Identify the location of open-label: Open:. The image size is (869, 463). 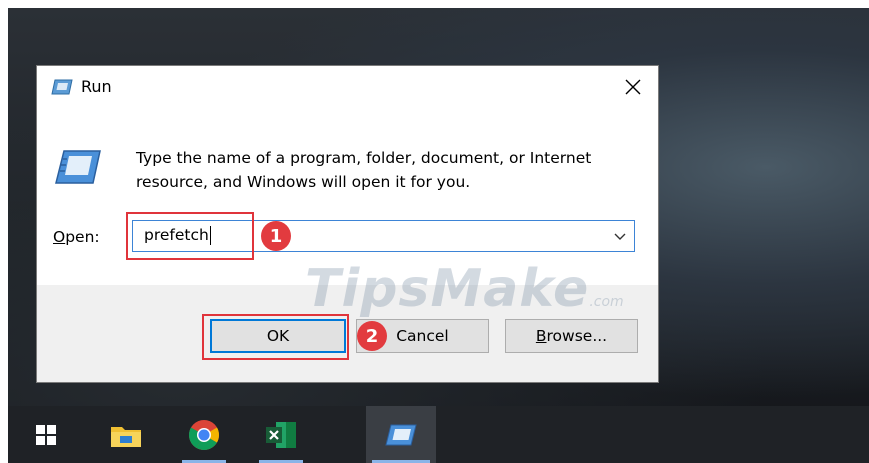
(76, 237).